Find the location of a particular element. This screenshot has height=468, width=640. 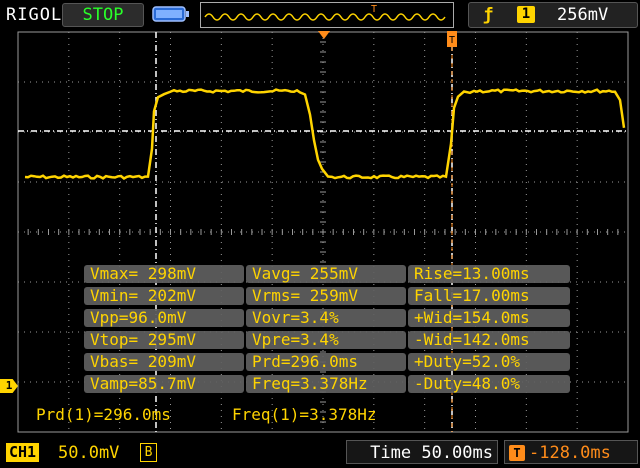

period-readout: Prd(1)=296.0ms is located at coordinates (103, 414).